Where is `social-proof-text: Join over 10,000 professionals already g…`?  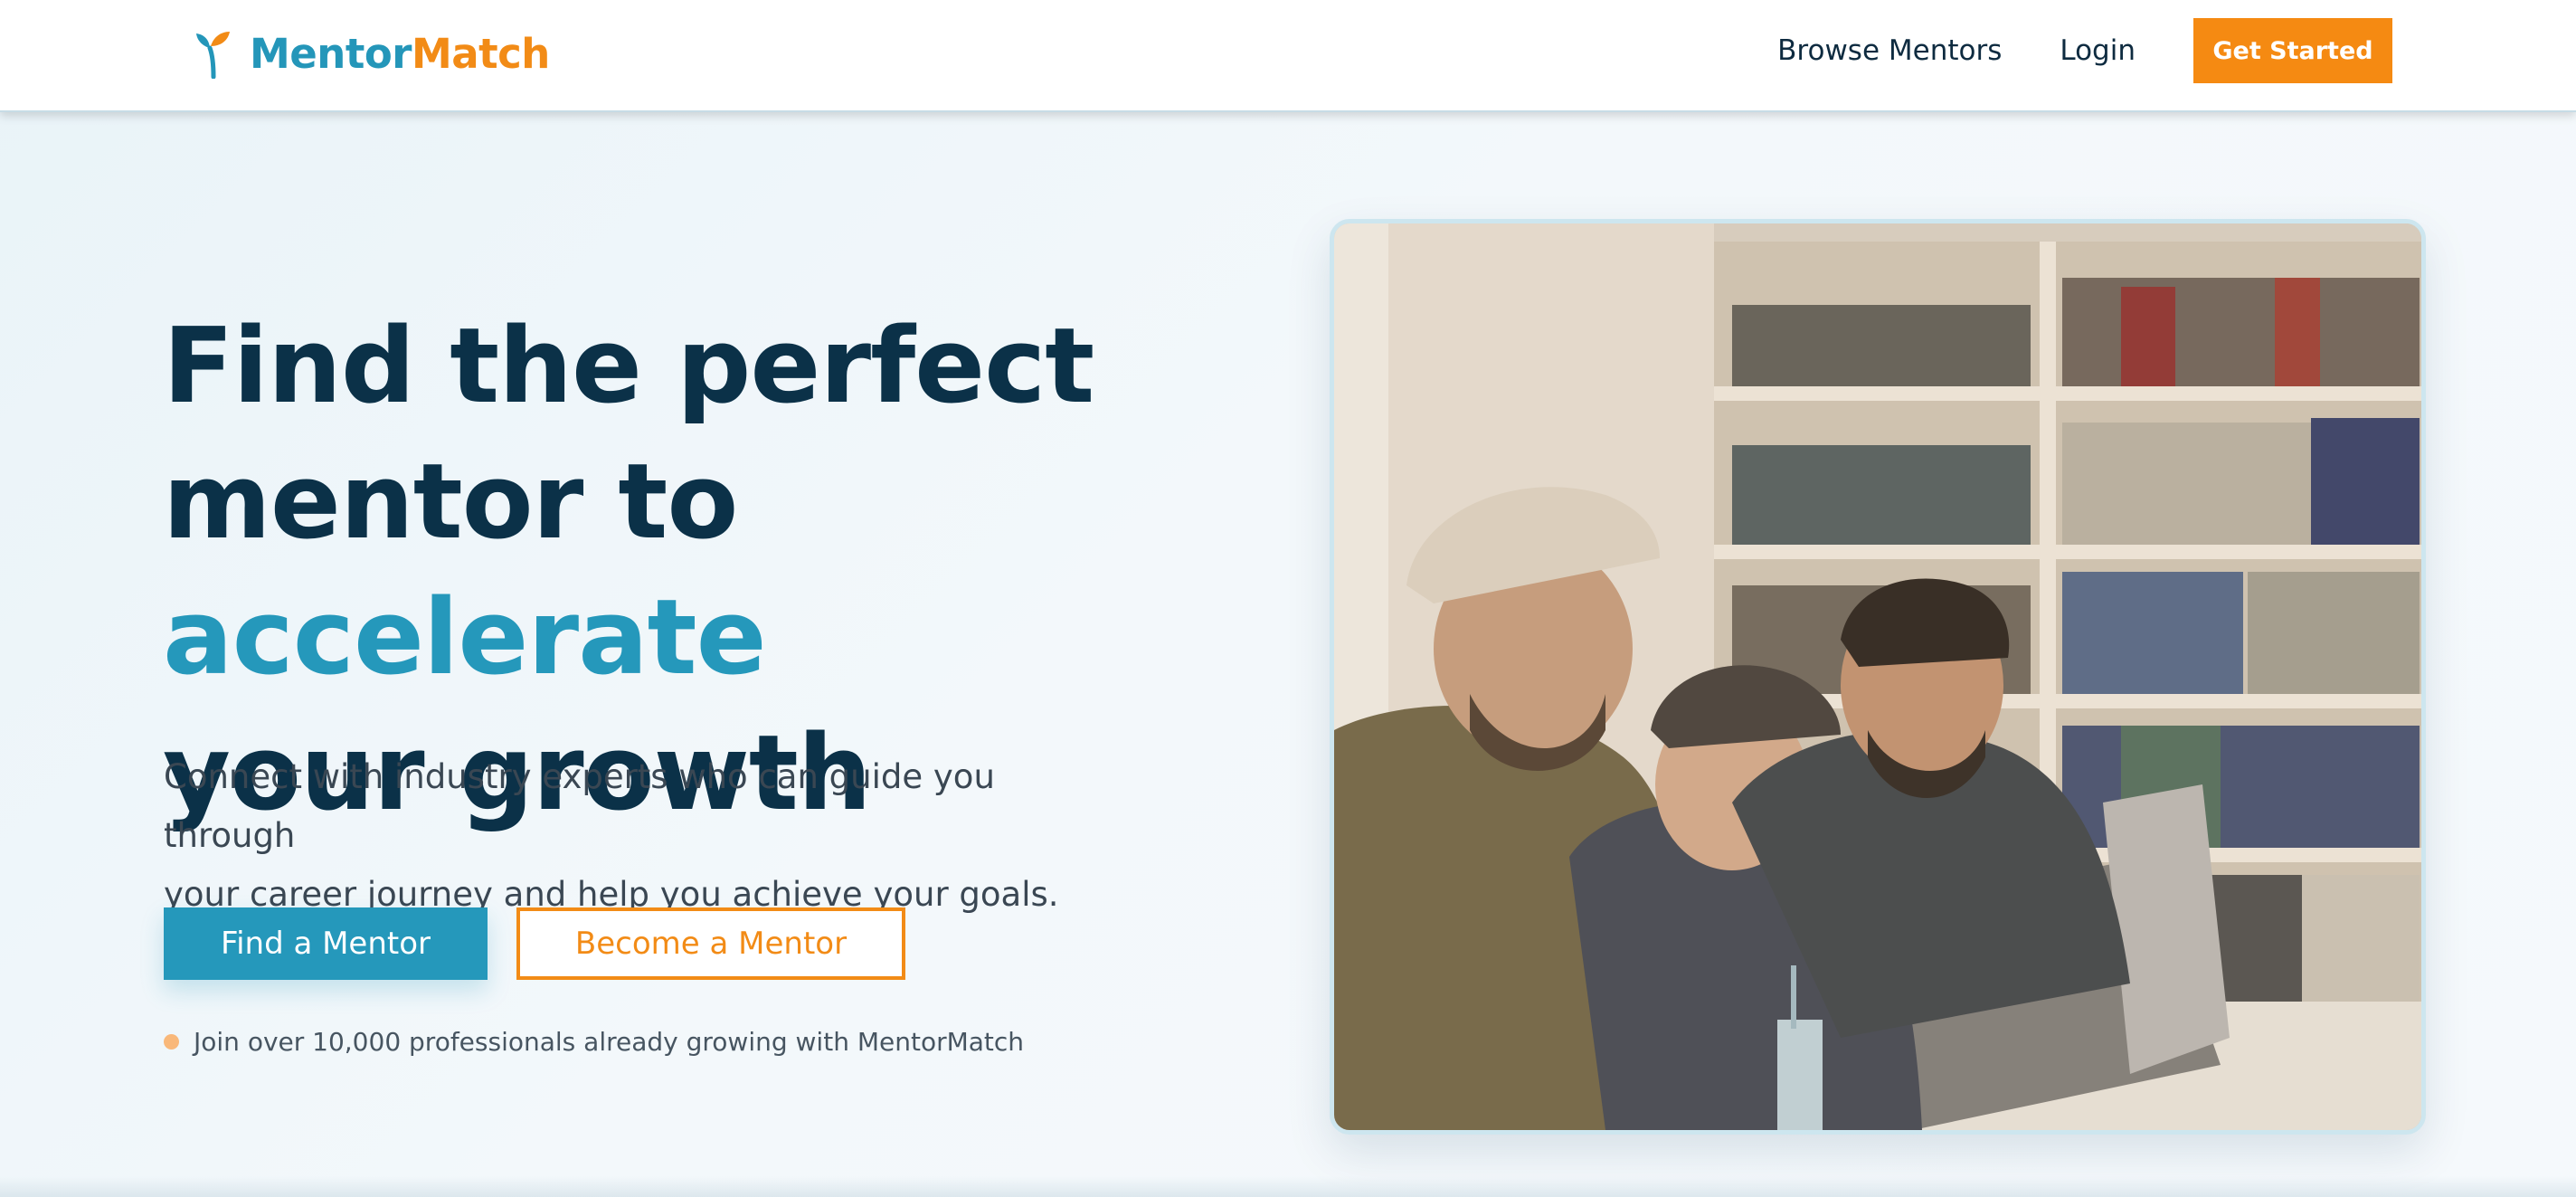 social-proof-text: Join over 10,000 professionals already g… is located at coordinates (609, 1042).